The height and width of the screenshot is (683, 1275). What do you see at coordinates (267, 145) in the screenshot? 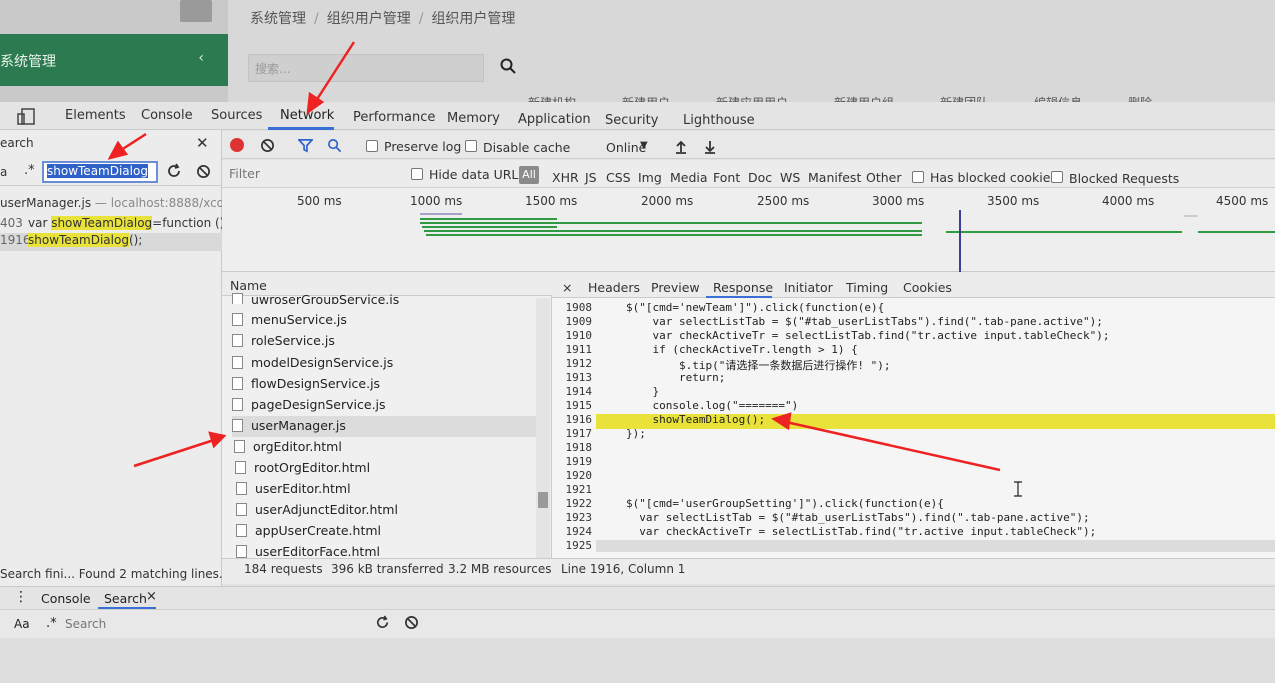
I see `clear-log-icon` at bounding box center [267, 145].